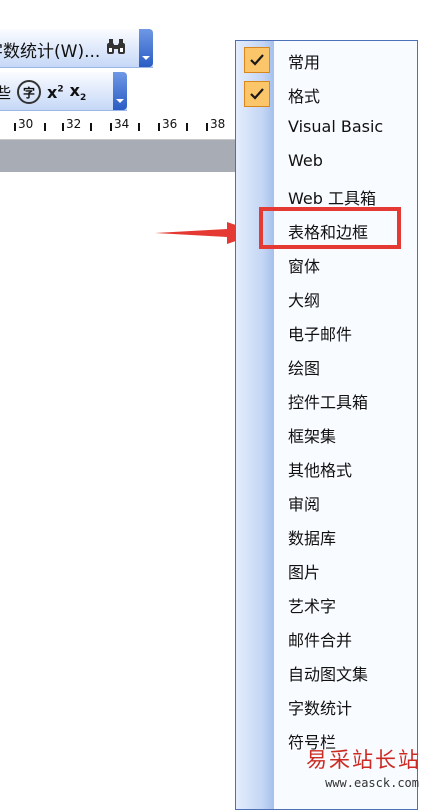 The height and width of the screenshot is (810, 427). I want to click on menu-item-email: 电子邮件, so click(326, 332).